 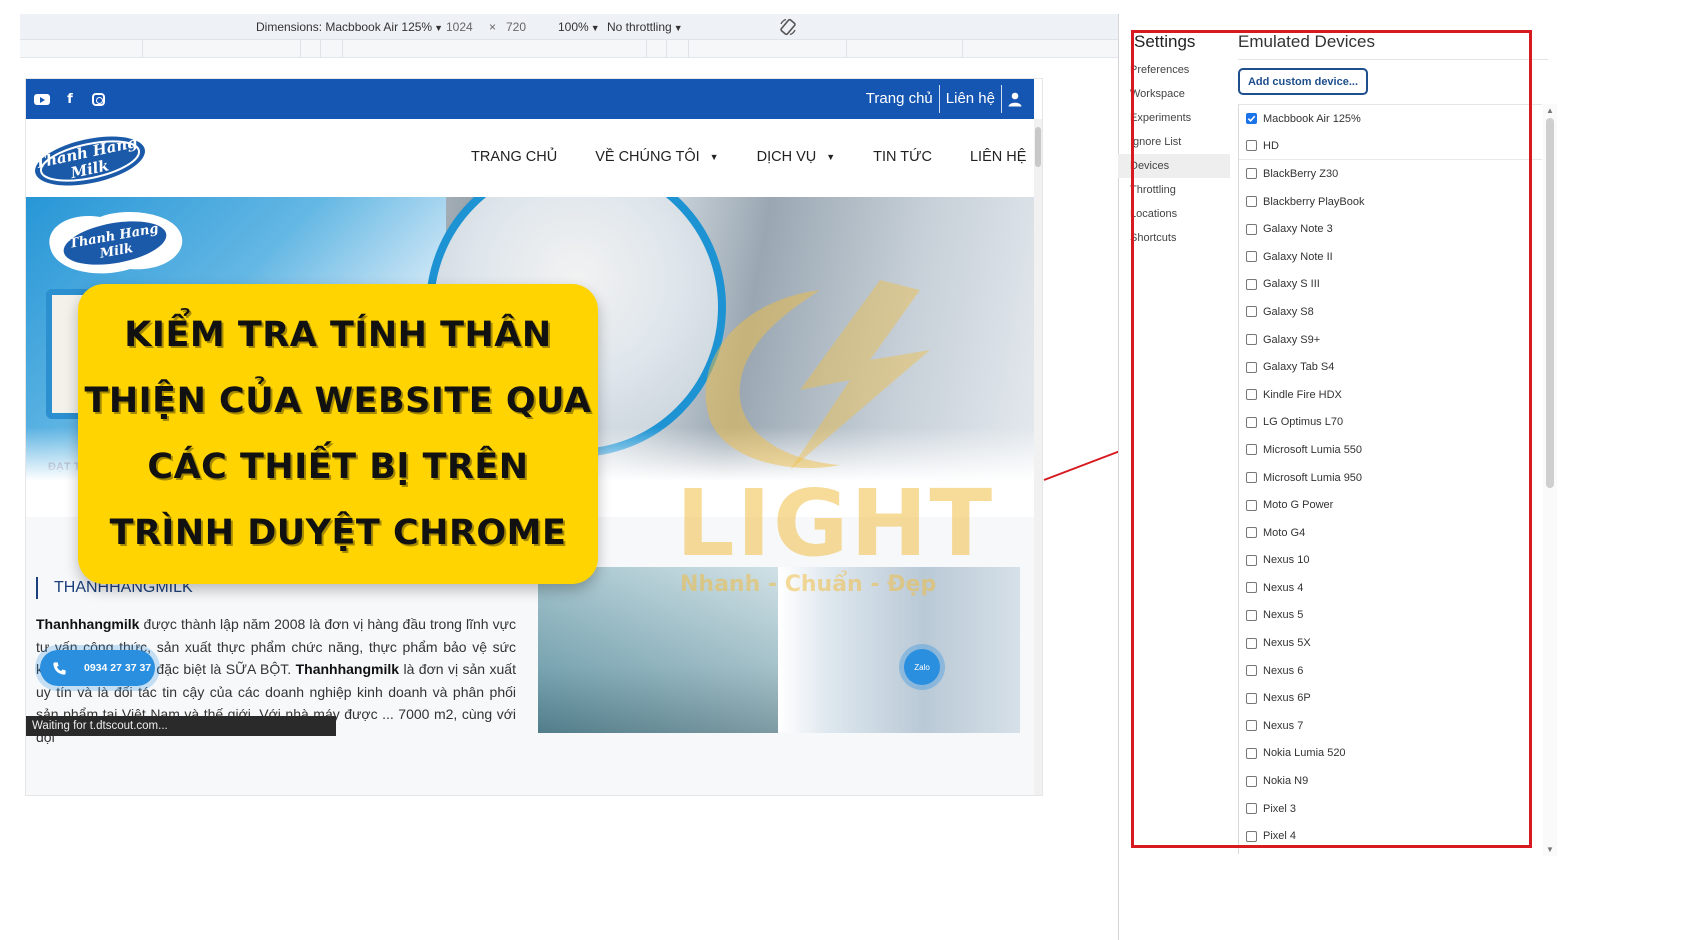 What do you see at coordinates (459, 27) in the screenshot?
I see `width-input: 1024` at bounding box center [459, 27].